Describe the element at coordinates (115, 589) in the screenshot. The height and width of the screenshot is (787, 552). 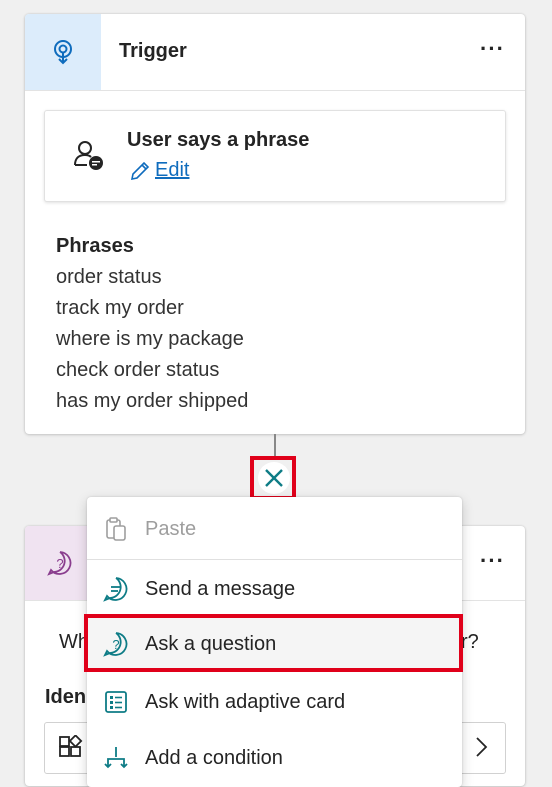
I see `message-icon` at that location.